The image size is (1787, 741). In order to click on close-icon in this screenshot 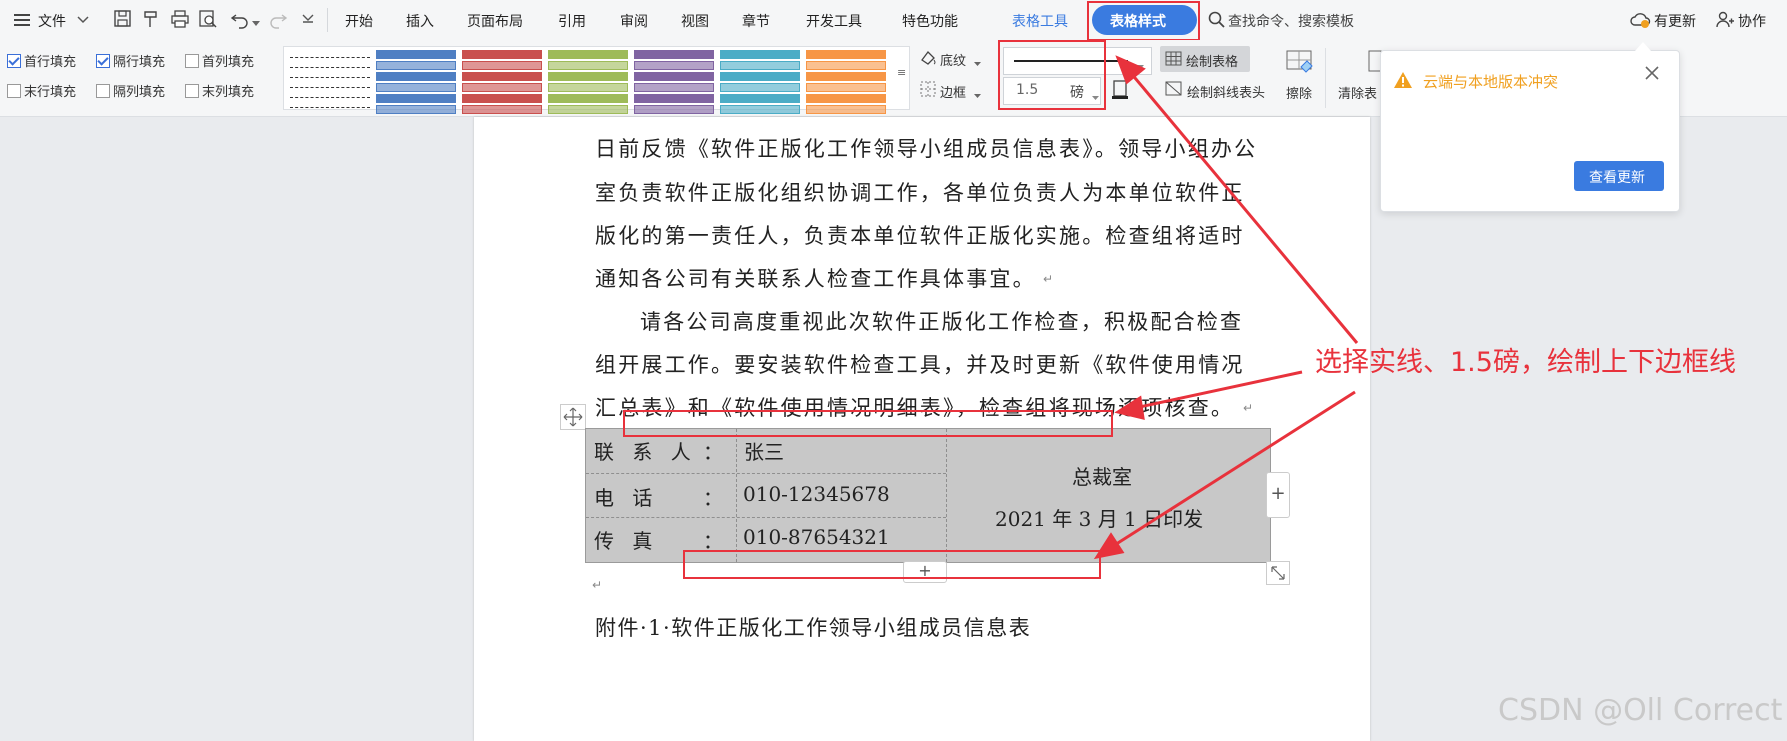, I will do `click(1652, 75)`.